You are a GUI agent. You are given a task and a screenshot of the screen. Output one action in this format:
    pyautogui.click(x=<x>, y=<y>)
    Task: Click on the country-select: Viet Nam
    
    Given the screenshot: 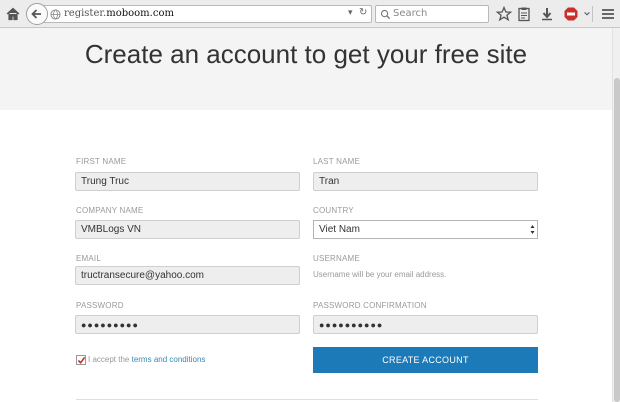 What is the action you would take?
    pyautogui.click(x=425, y=229)
    